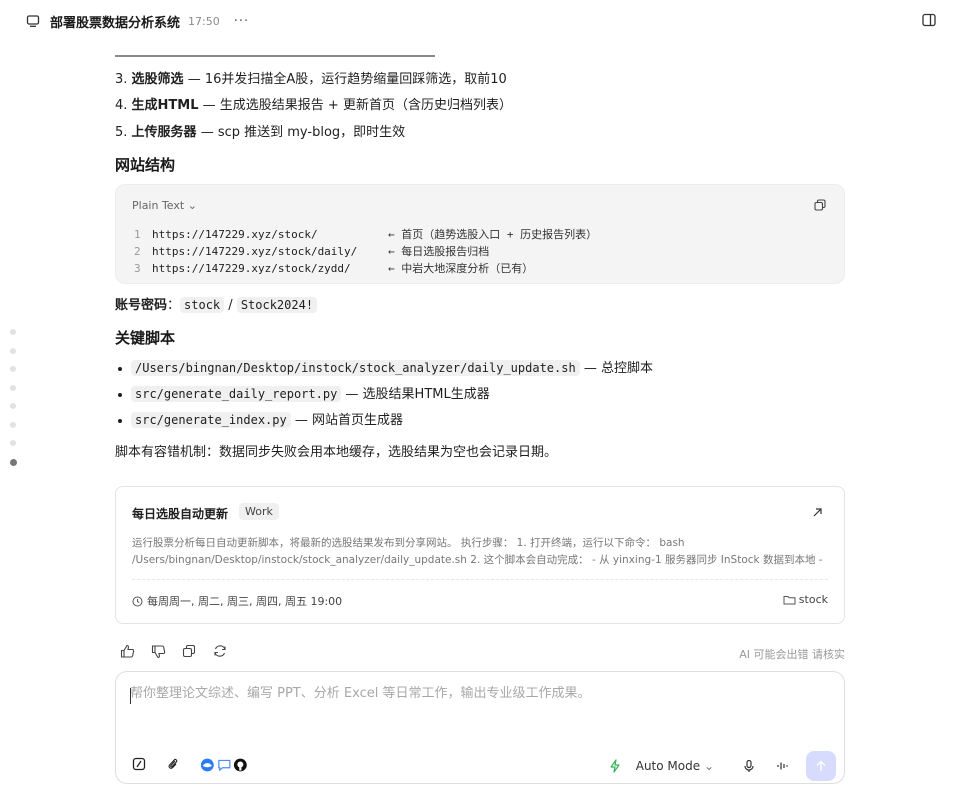 This screenshot has width=960, height=791. What do you see at coordinates (204, 21) in the screenshot?
I see `conversation-time: 17:50` at bounding box center [204, 21].